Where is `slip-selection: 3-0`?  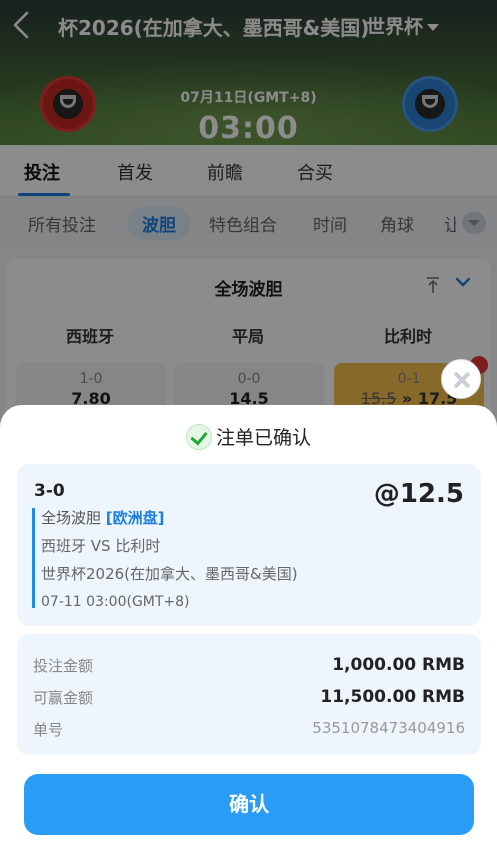 slip-selection: 3-0 is located at coordinates (49, 491).